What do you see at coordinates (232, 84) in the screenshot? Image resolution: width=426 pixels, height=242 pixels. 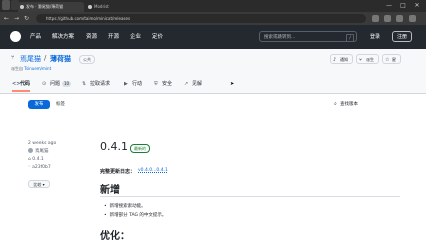 I see `mouse-cursor-icon: ➤` at bounding box center [232, 84].